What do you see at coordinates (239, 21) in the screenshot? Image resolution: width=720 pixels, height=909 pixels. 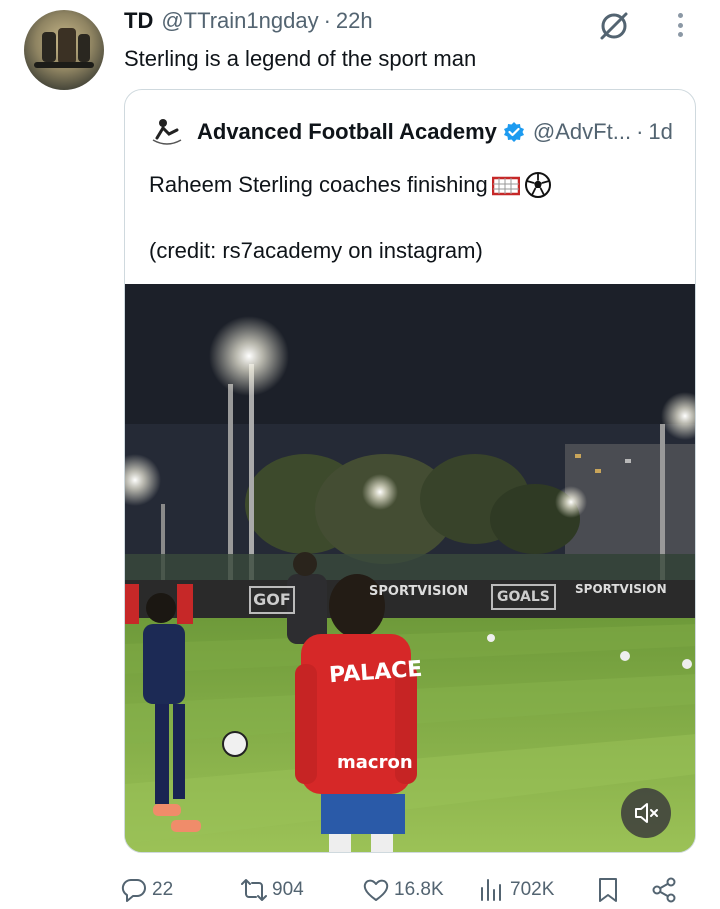 I see `author-handle: @TTrain1ngday` at bounding box center [239, 21].